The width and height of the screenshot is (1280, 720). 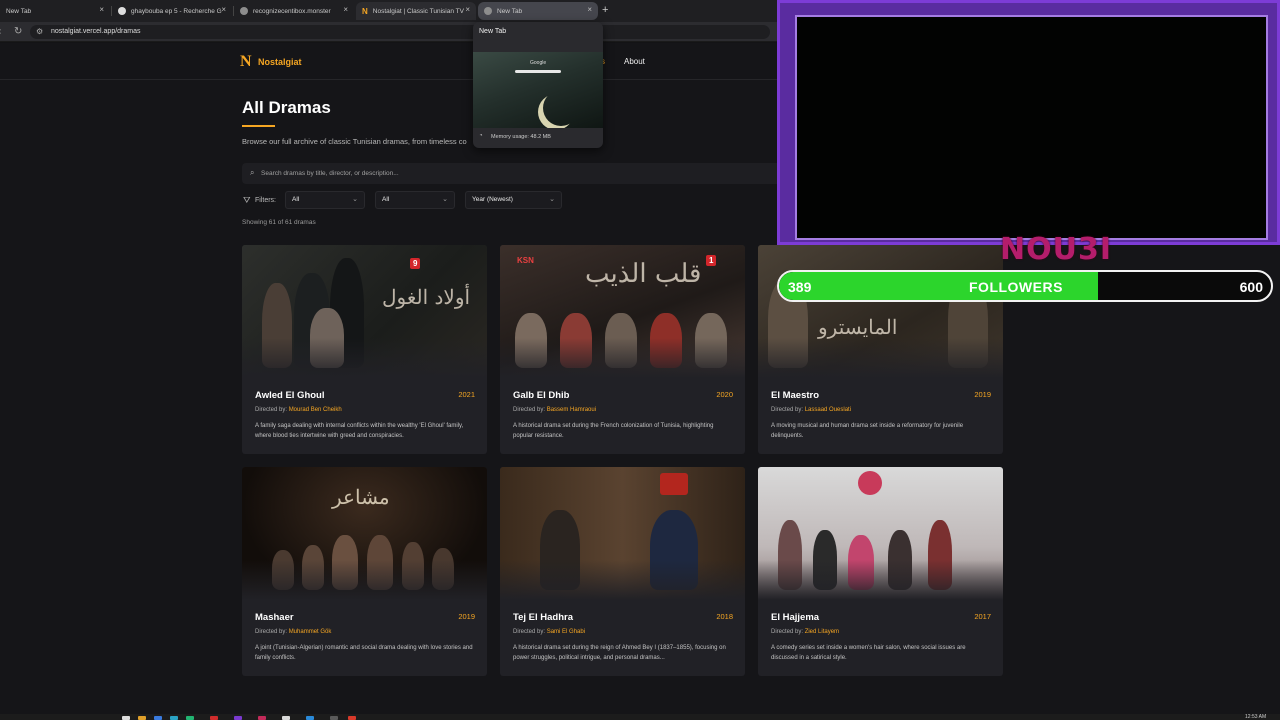 What do you see at coordinates (858, 327) in the screenshot?
I see `poster-title-art: المايسترو` at bounding box center [858, 327].